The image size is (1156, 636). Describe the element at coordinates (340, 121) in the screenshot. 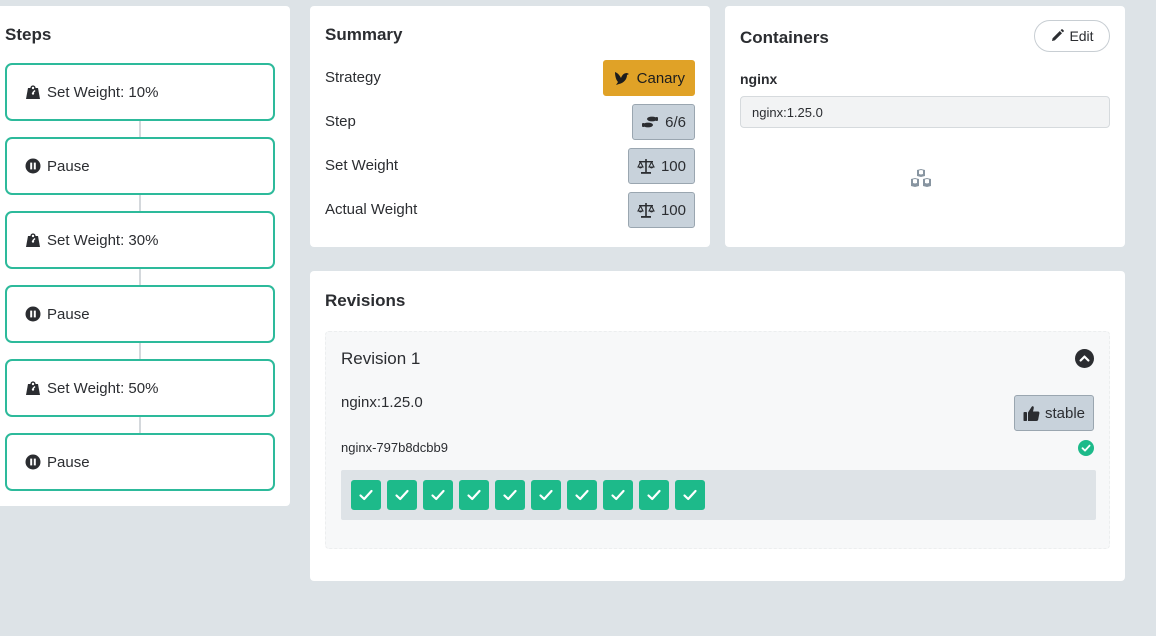

I see `summary-label: Step` at that location.